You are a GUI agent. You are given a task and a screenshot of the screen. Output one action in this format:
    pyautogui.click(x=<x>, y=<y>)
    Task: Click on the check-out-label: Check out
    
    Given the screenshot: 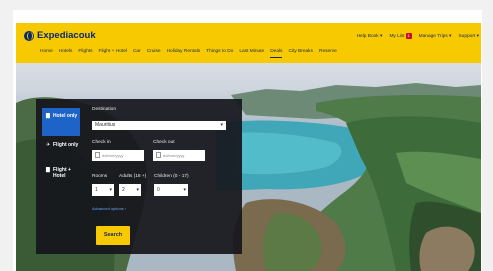 What is the action you would take?
    pyautogui.click(x=164, y=142)
    